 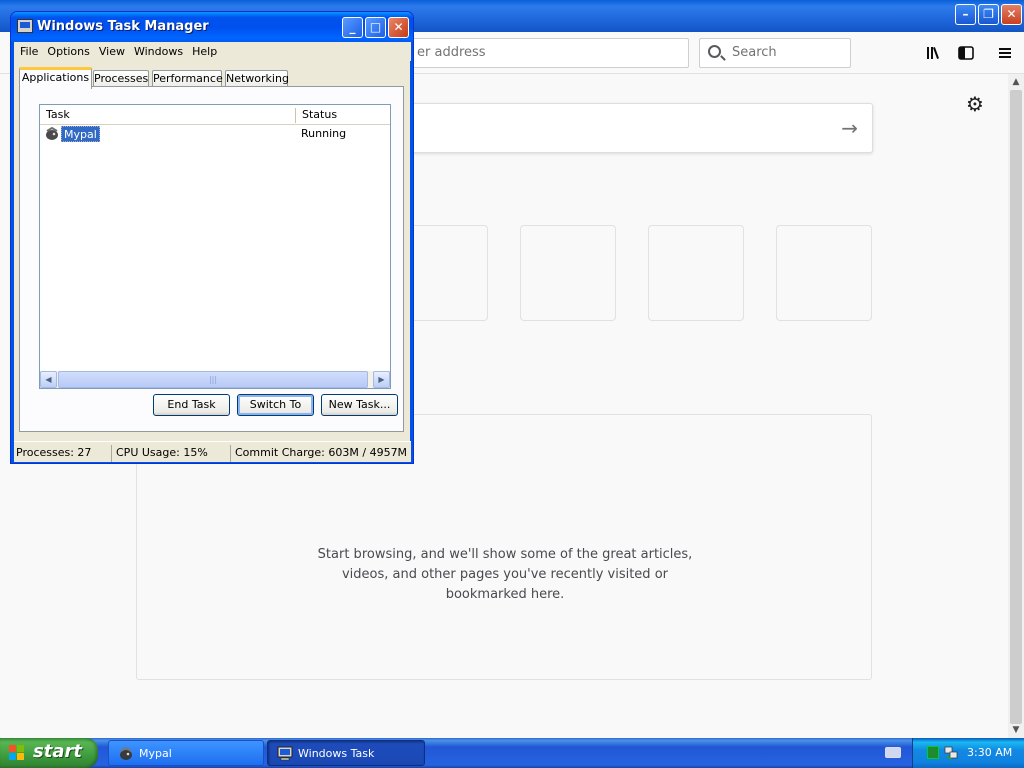 I want to click on menu-help: Help, so click(x=204, y=51).